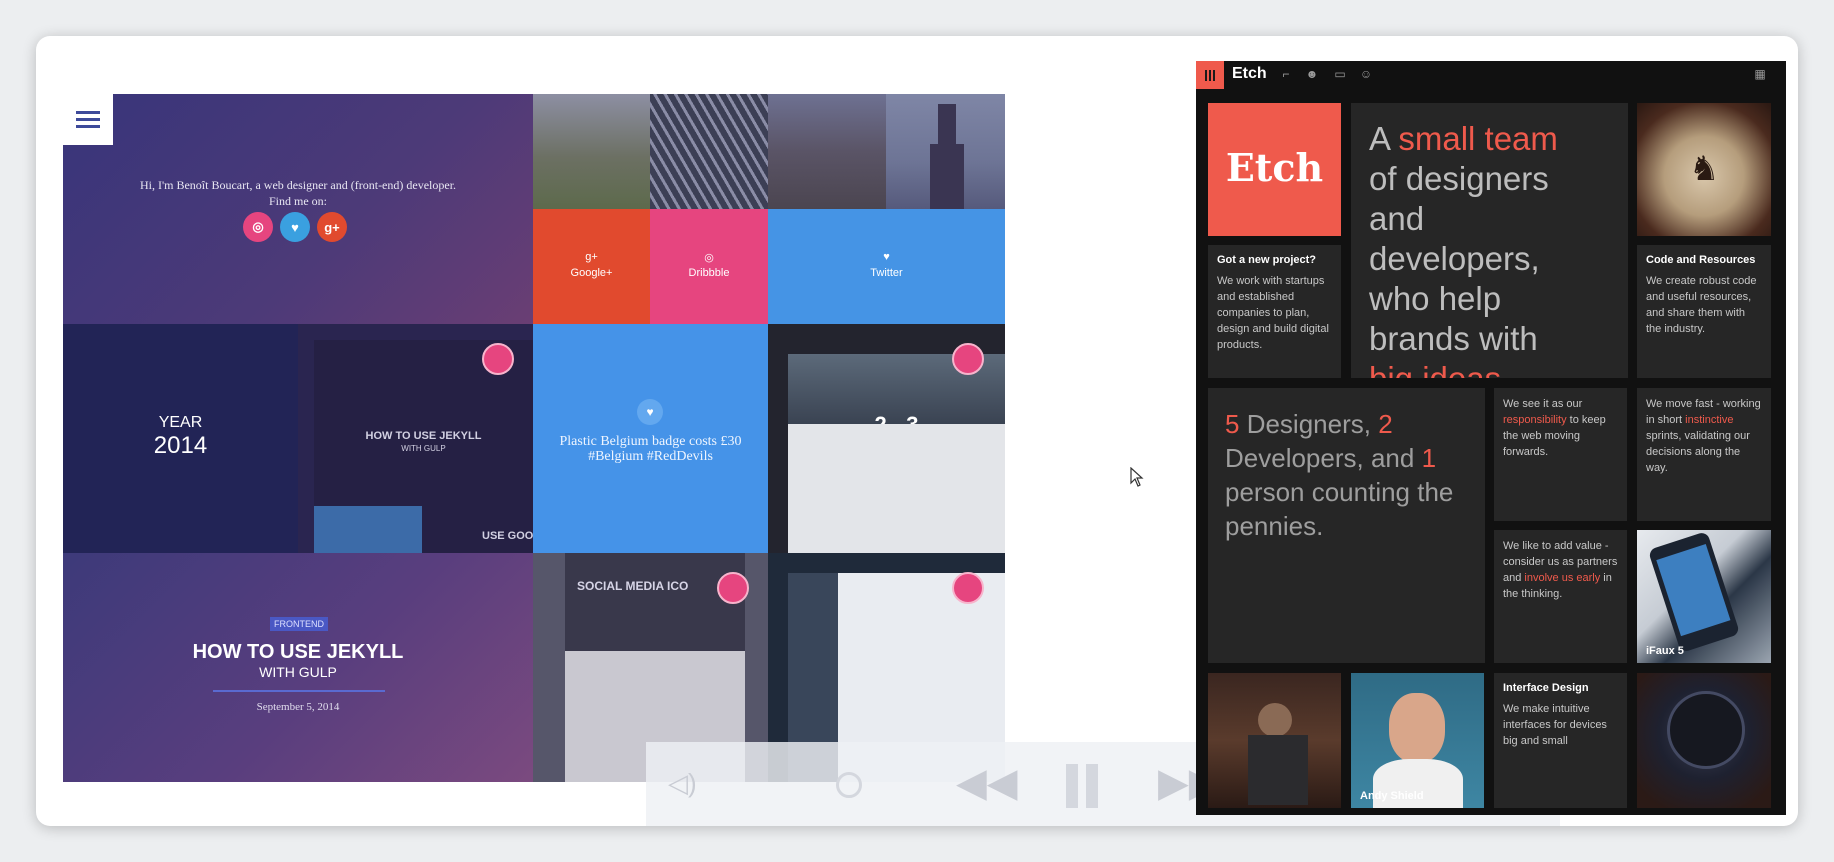 The width and height of the screenshot is (1834, 862). Describe the element at coordinates (1665, 651) in the screenshot. I see `ifaux-label: iFaux 5` at that location.